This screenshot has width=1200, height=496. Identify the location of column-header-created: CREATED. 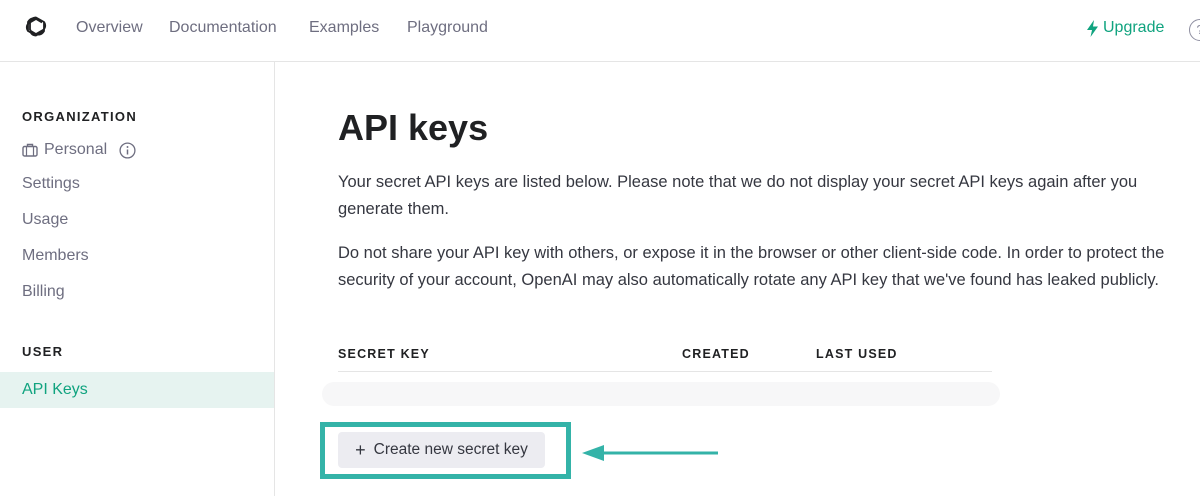
(716, 354).